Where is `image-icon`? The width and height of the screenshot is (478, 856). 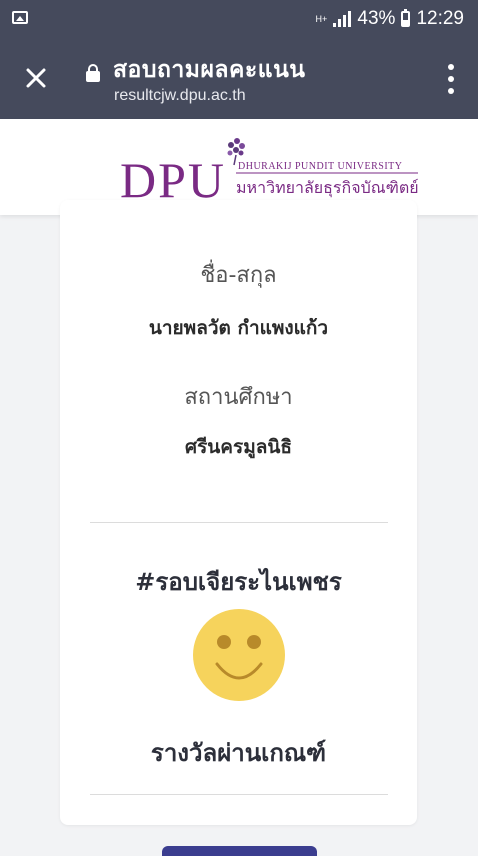 image-icon is located at coordinates (20, 17).